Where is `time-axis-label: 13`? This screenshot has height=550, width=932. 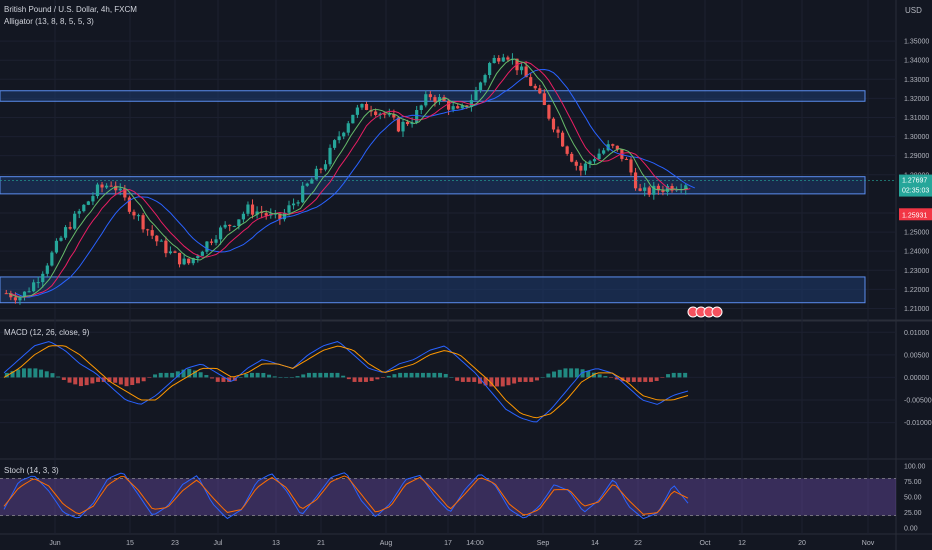
time-axis-label: 13 is located at coordinates (276, 543).